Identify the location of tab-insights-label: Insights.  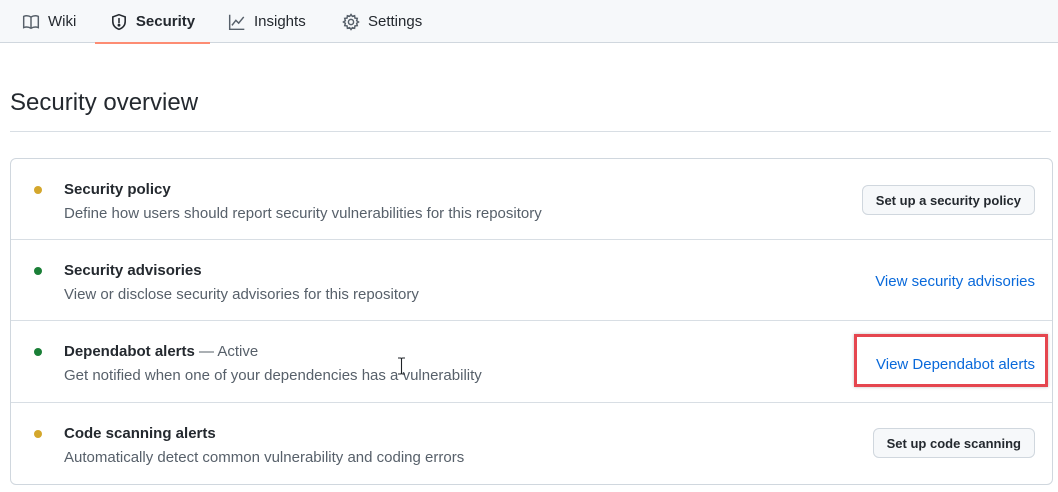
(280, 21).